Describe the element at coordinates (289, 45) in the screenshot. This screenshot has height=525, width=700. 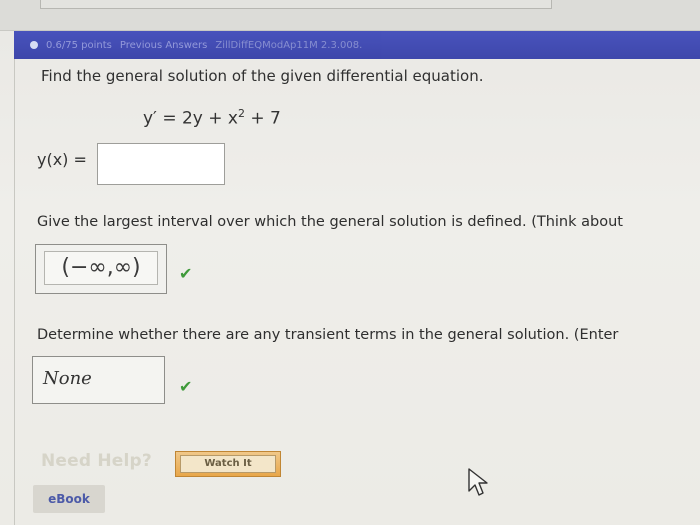
I see `problem-code: ZillDiffEQModAp11M 2.3.008.` at that location.